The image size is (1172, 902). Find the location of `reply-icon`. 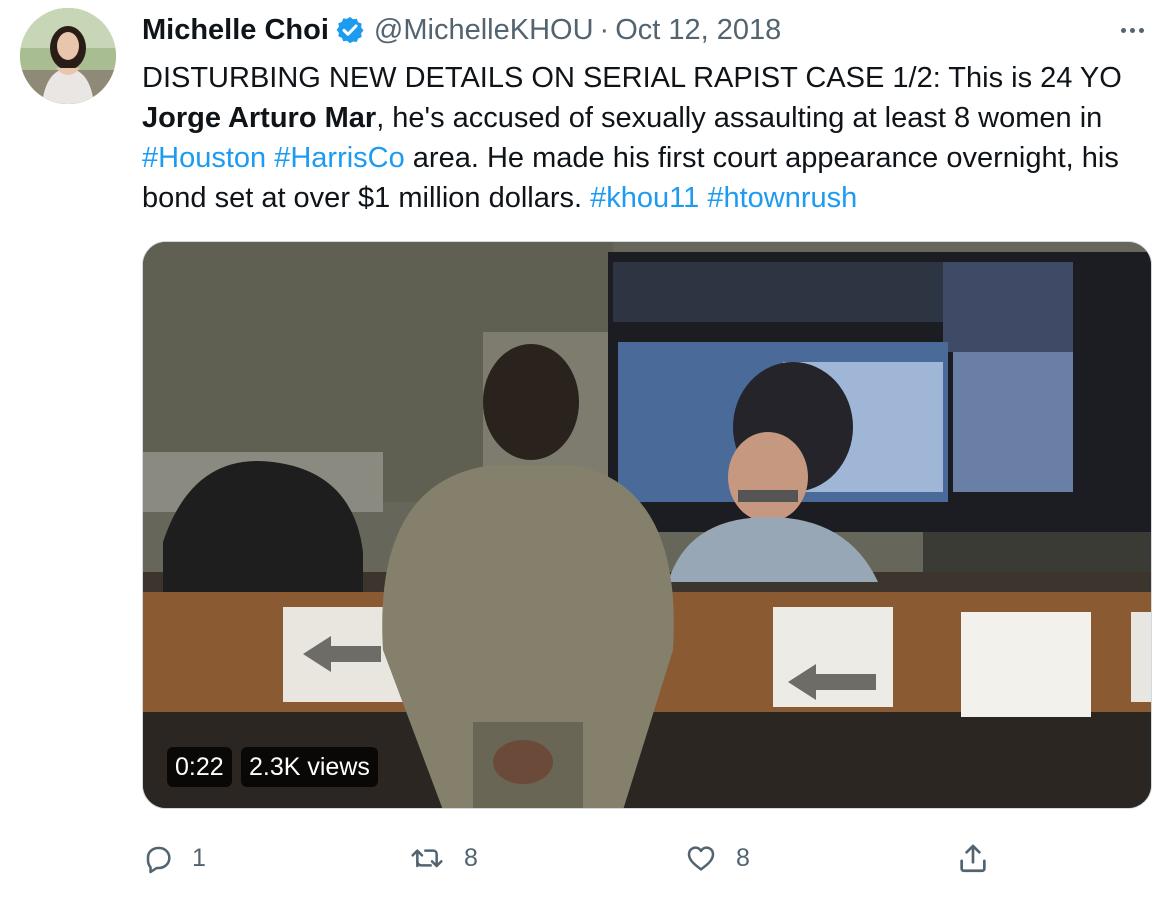

reply-icon is located at coordinates (158, 860).